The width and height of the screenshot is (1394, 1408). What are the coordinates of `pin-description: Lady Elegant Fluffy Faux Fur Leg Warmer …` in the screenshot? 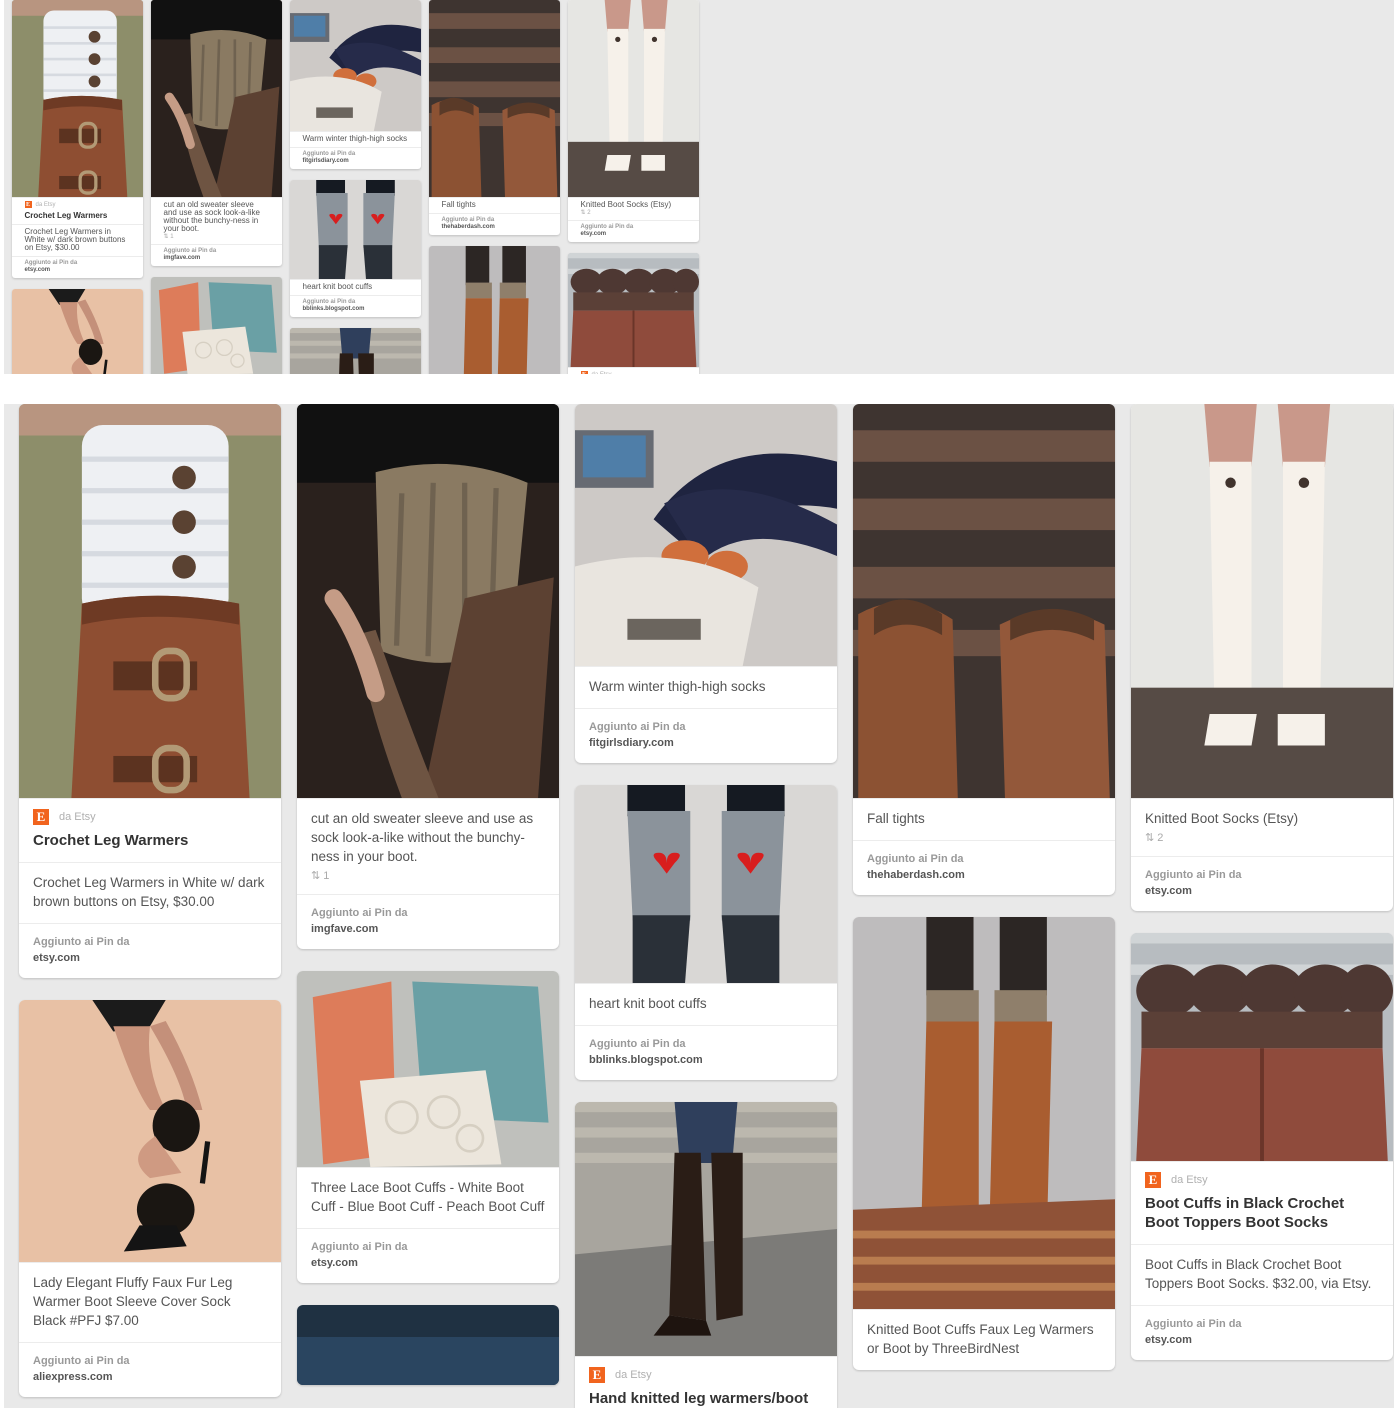 It's located at (133, 1301).